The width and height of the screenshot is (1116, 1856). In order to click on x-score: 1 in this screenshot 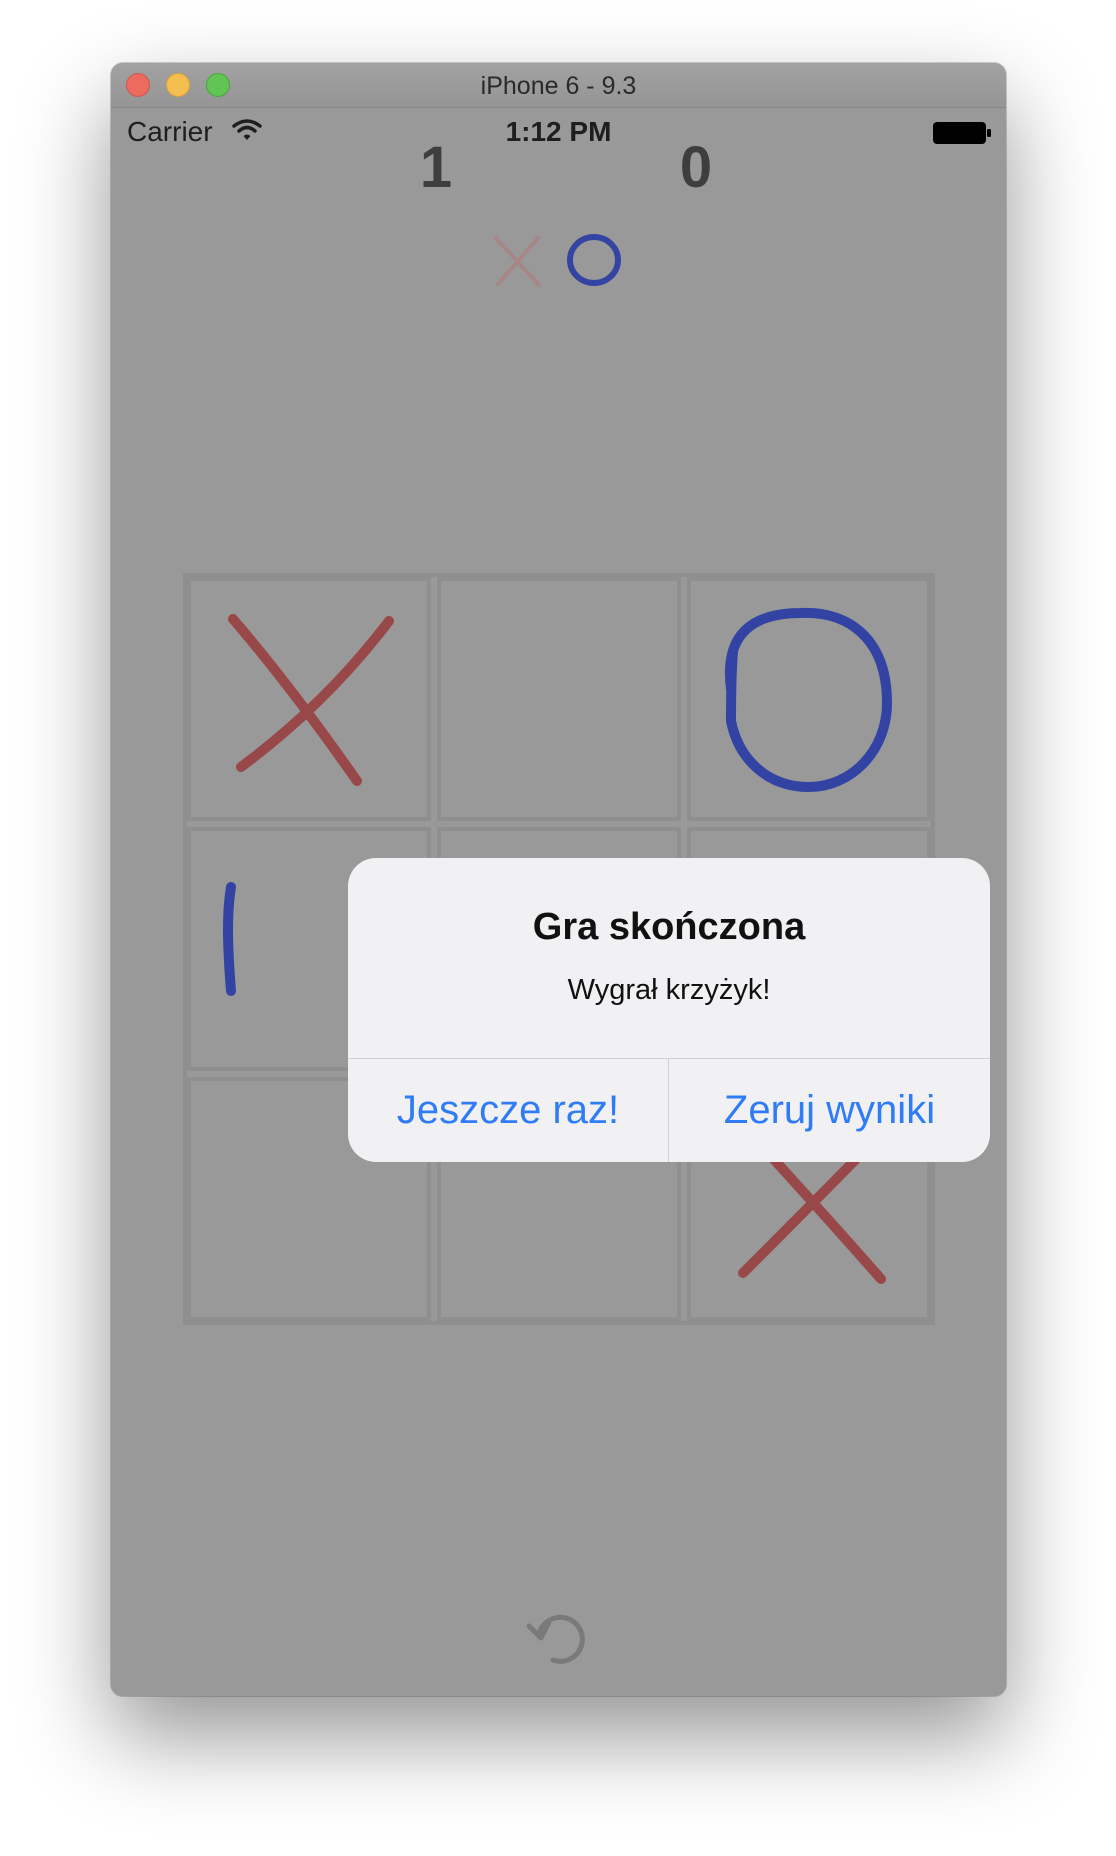, I will do `click(436, 167)`.